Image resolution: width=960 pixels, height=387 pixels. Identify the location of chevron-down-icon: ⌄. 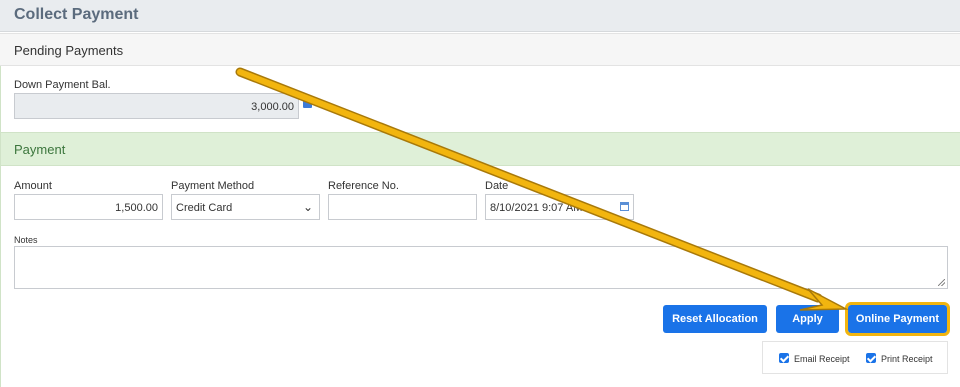
(307, 207).